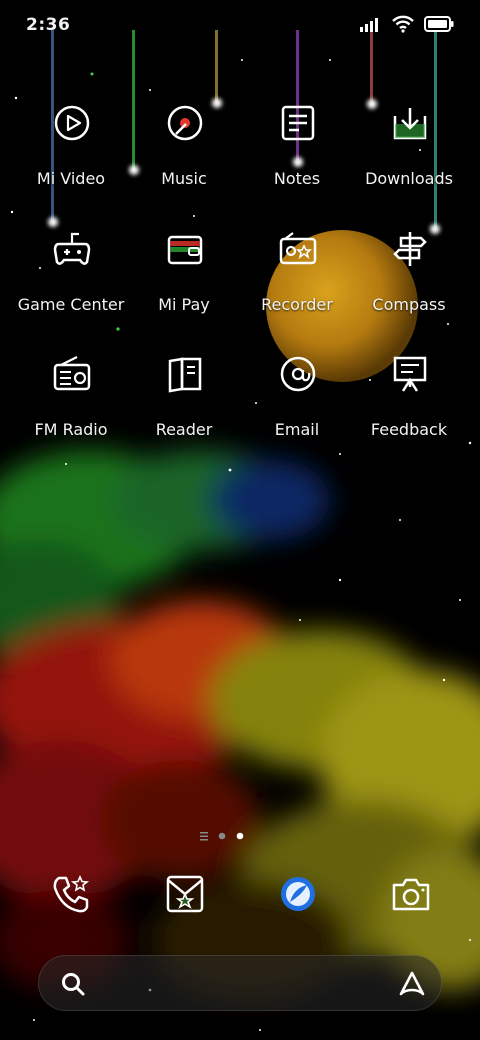 The image size is (480, 1040). What do you see at coordinates (185, 123) in the screenshot?
I see `music-disc-icon` at bounding box center [185, 123].